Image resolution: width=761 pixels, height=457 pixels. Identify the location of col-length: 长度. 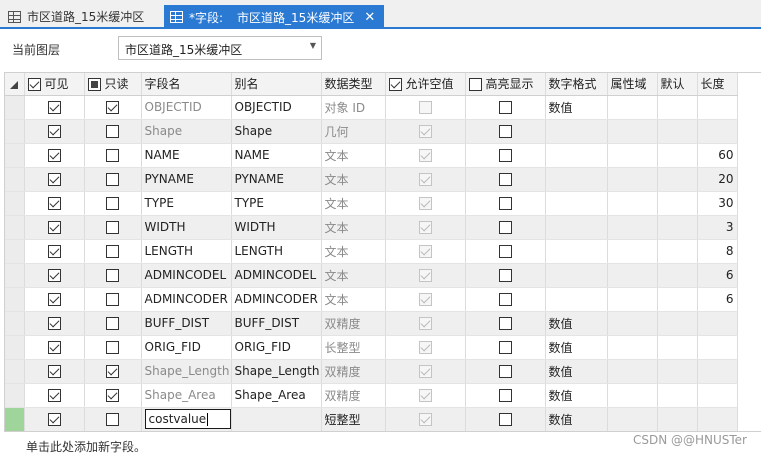
(717, 84).